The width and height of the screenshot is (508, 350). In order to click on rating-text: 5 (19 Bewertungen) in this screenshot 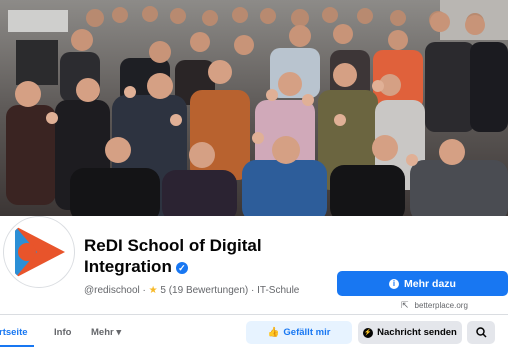, I will do `click(204, 290)`.